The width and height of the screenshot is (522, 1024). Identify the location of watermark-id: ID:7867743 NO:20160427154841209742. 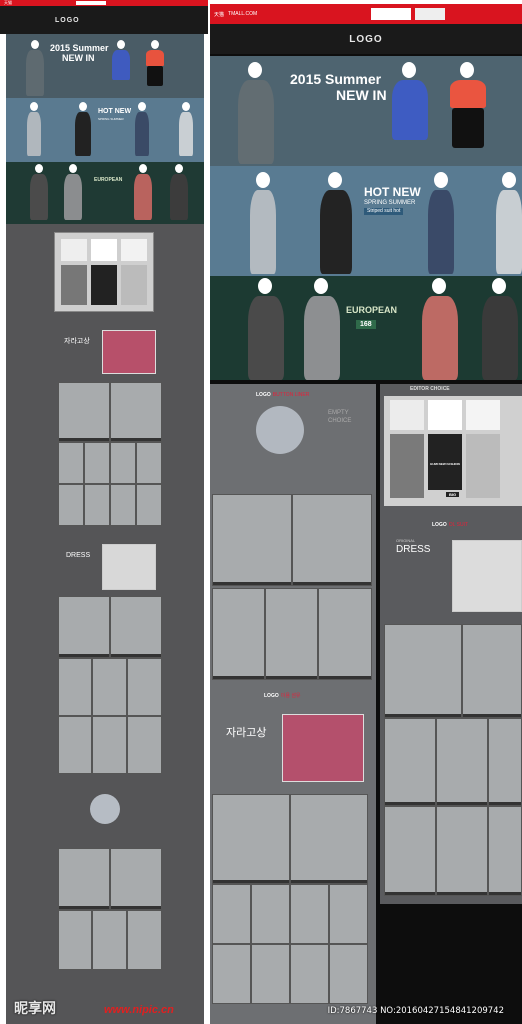
(415, 1011).